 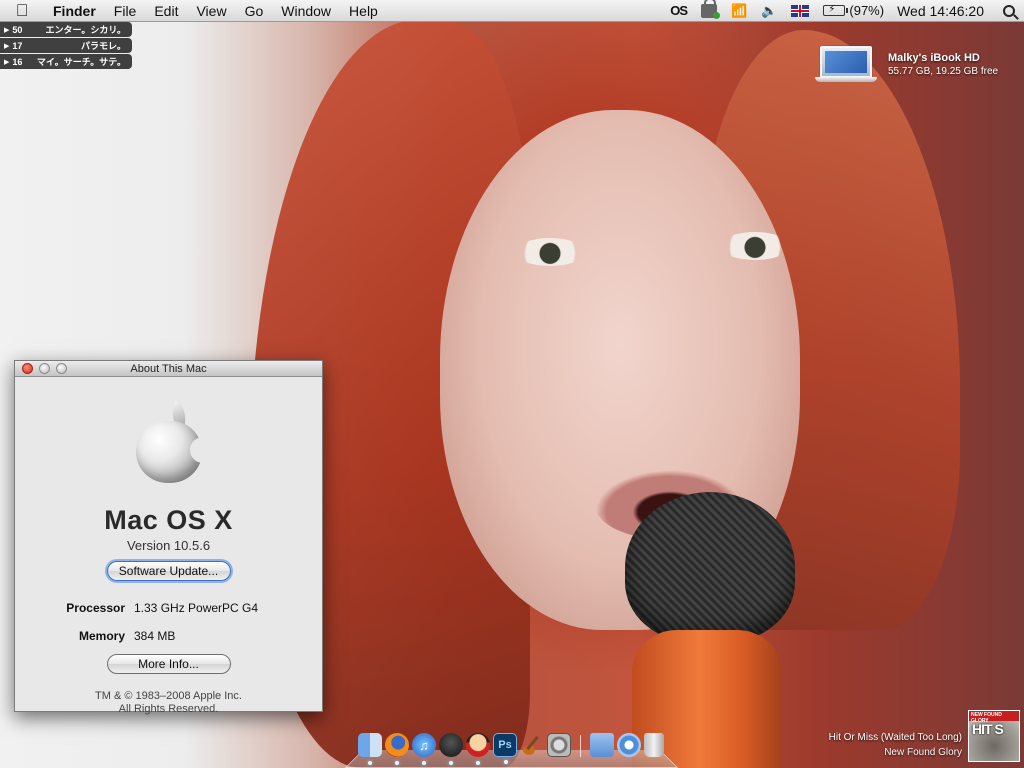 I want to click on widget-row-number: 17, so click(x=17, y=45).